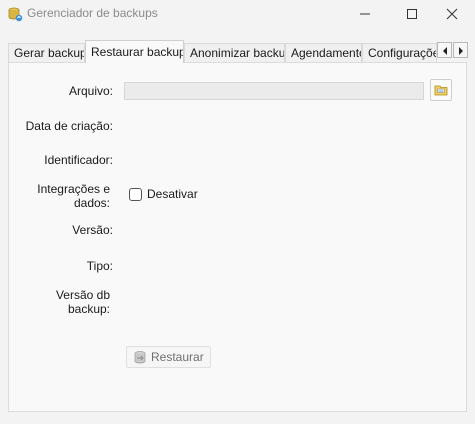  Describe the element at coordinates (412, 14) in the screenshot. I see `maximize-icon` at that location.